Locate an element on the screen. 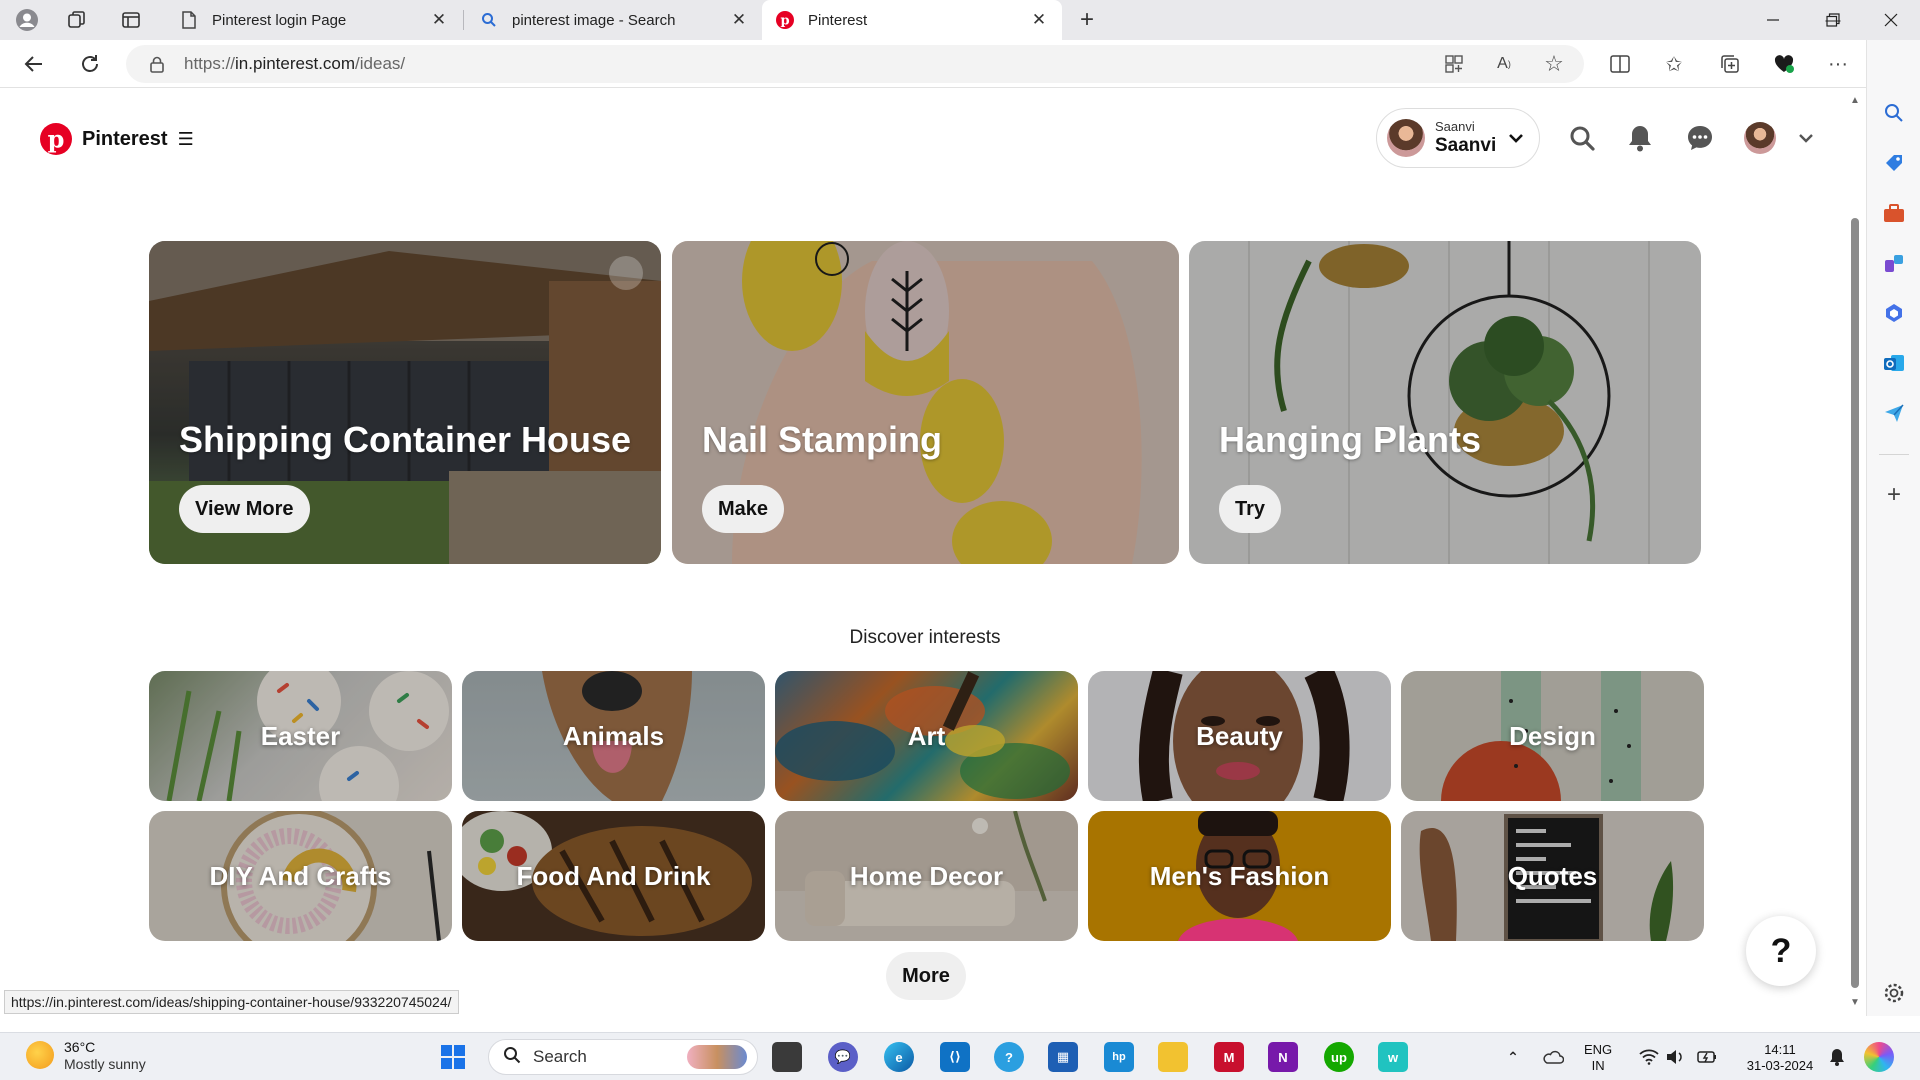 Image resolution: width=1920 pixels, height=1080 pixels. url-scheme: https:// is located at coordinates (210, 63).